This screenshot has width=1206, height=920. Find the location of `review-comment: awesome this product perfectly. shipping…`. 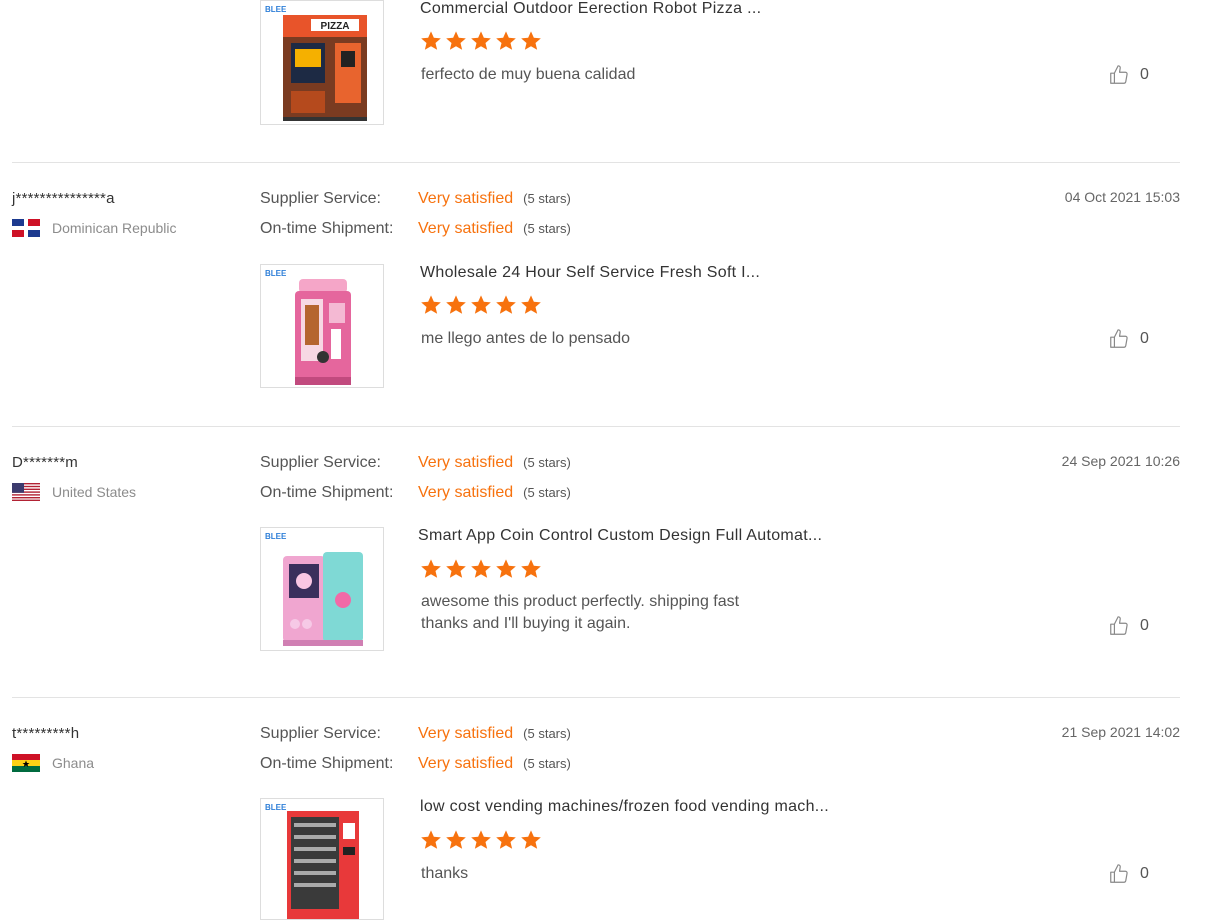

review-comment: awesome this product perfectly. shipping… is located at coordinates (580, 612).